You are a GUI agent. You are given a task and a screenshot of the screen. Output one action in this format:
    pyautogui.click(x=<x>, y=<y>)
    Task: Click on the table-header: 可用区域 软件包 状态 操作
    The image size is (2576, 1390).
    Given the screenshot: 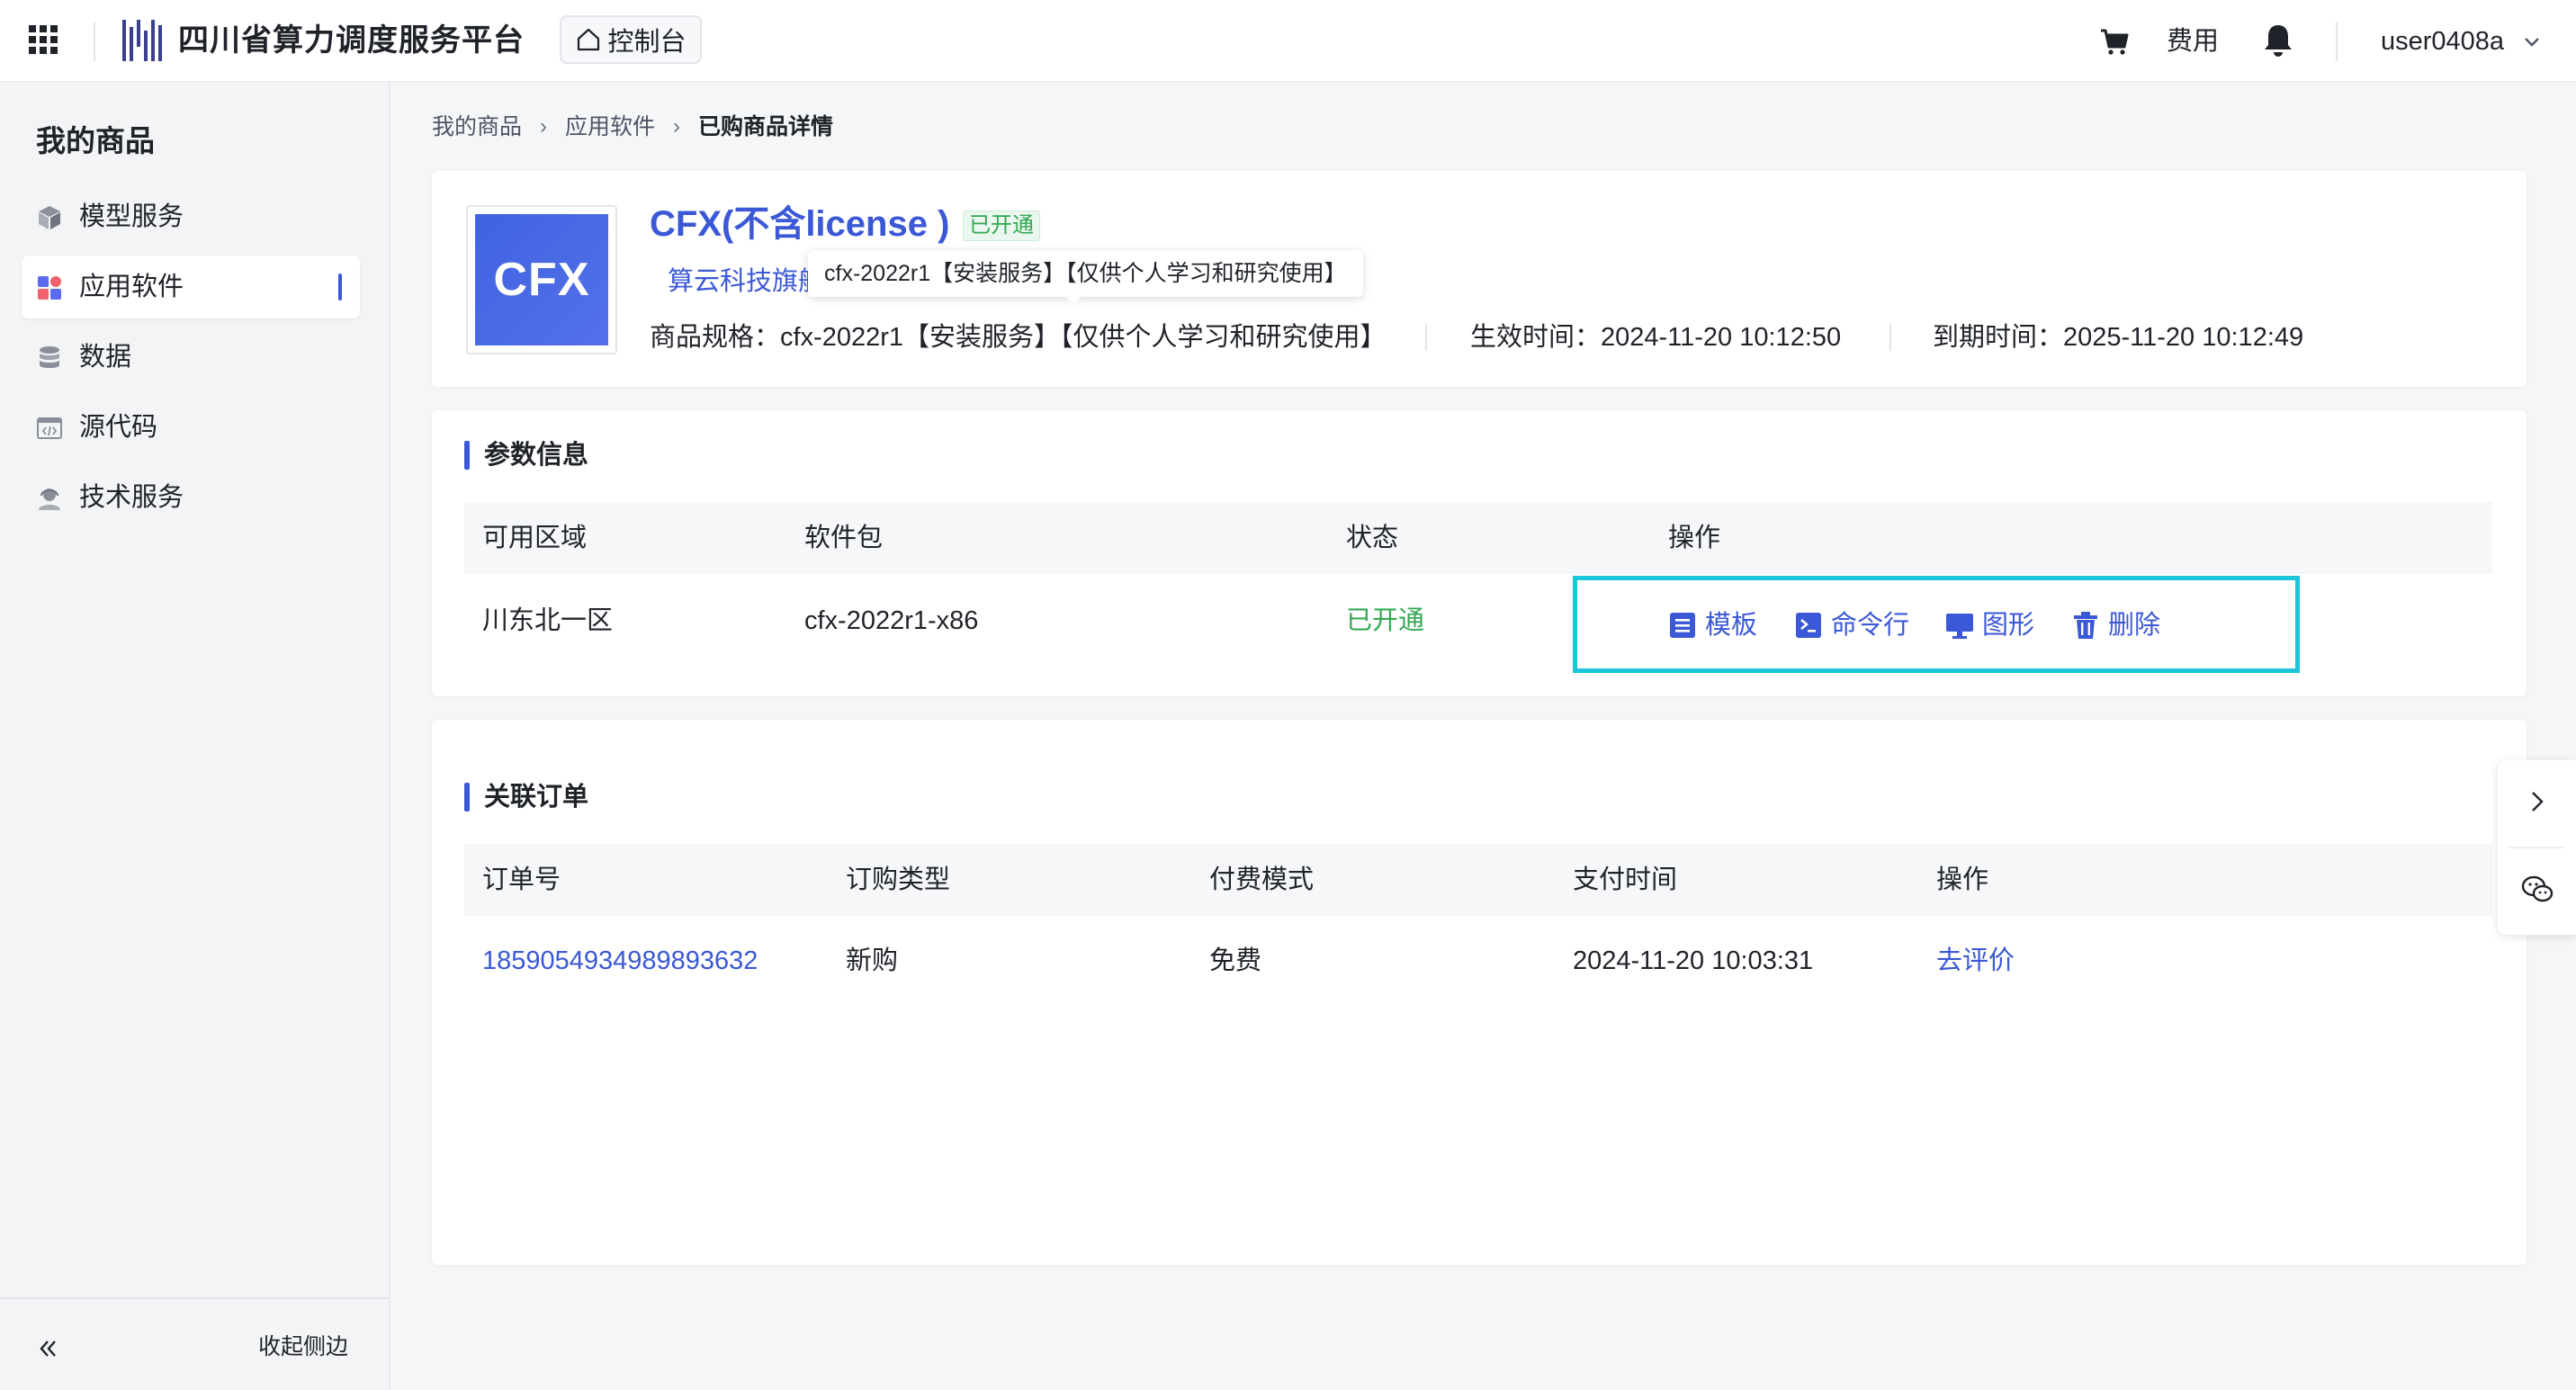 What is the action you would take?
    pyautogui.click(x=1478, y=538)
    